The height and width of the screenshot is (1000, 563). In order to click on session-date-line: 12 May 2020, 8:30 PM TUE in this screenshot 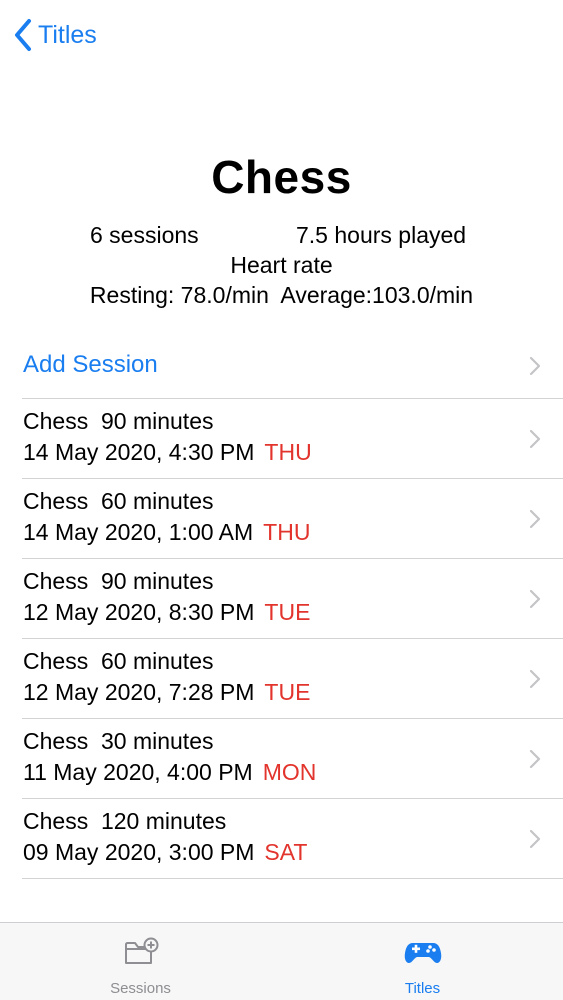, I will do `click(166, 612)`.